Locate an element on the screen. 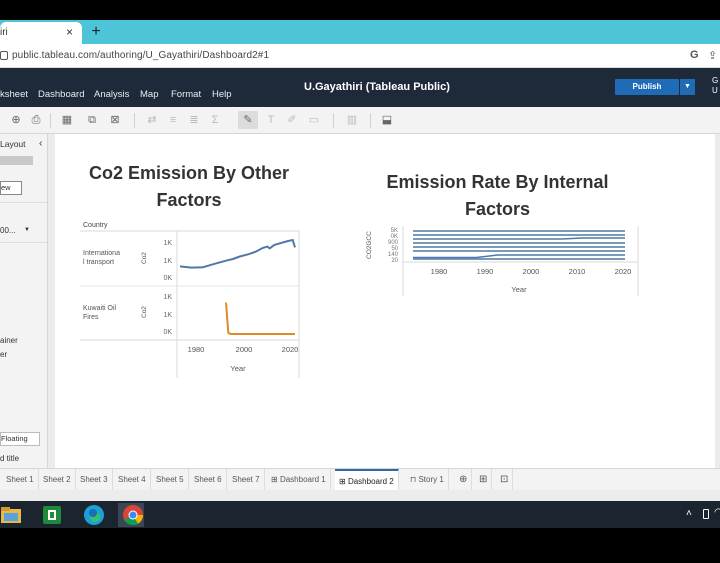 Image resolution: width=720 pixels, height=563 pixels. app-title: U.Gayathiri (Tableau Public) is located at coordinates (377, 87).